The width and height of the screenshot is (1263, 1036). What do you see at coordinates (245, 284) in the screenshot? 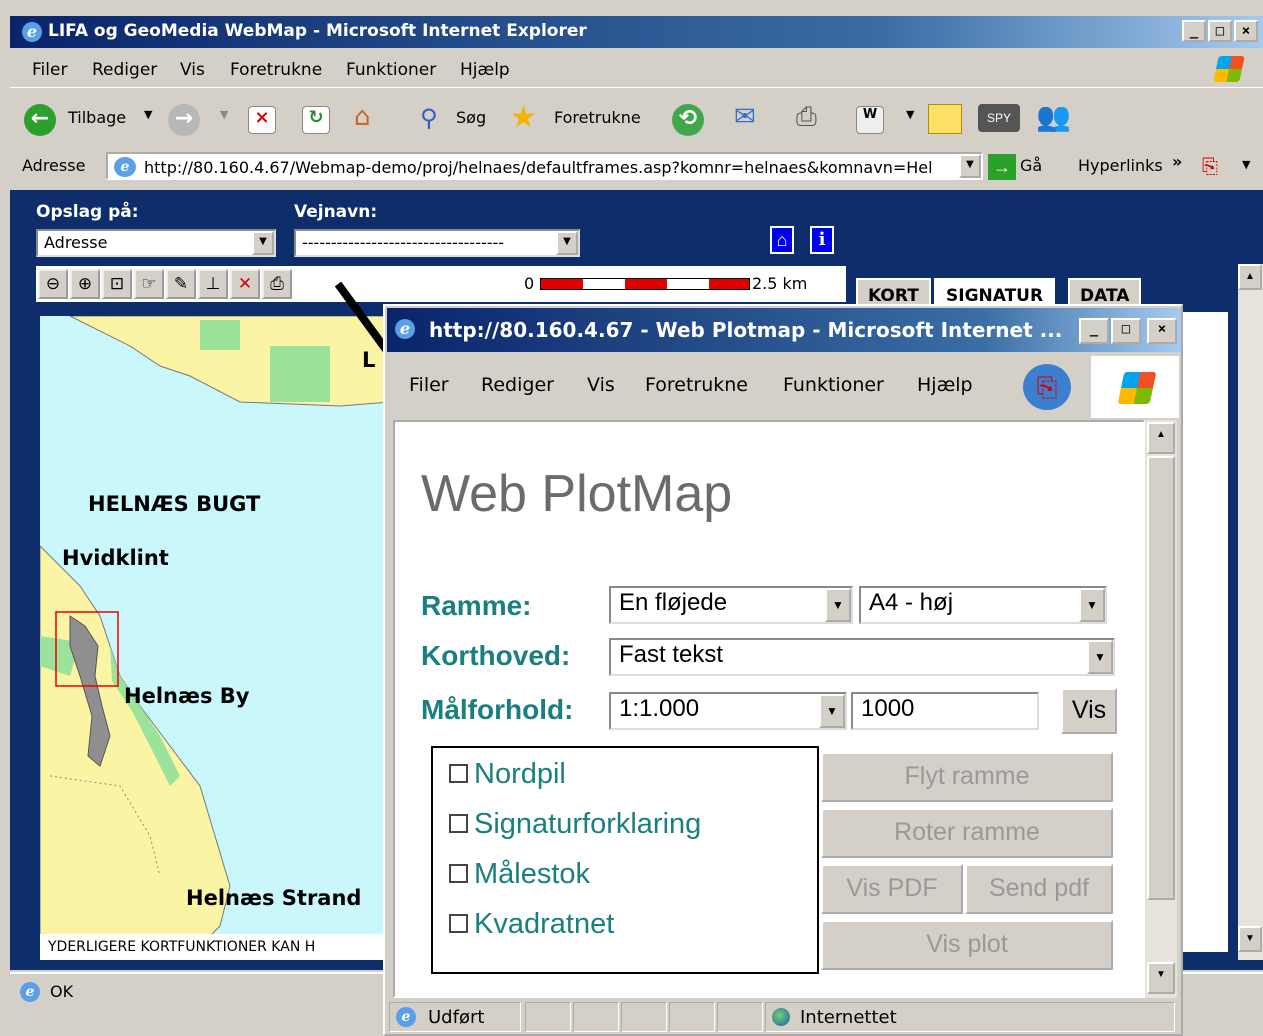
I see `clear-icon: ✕` at bounding box center [245, 284].